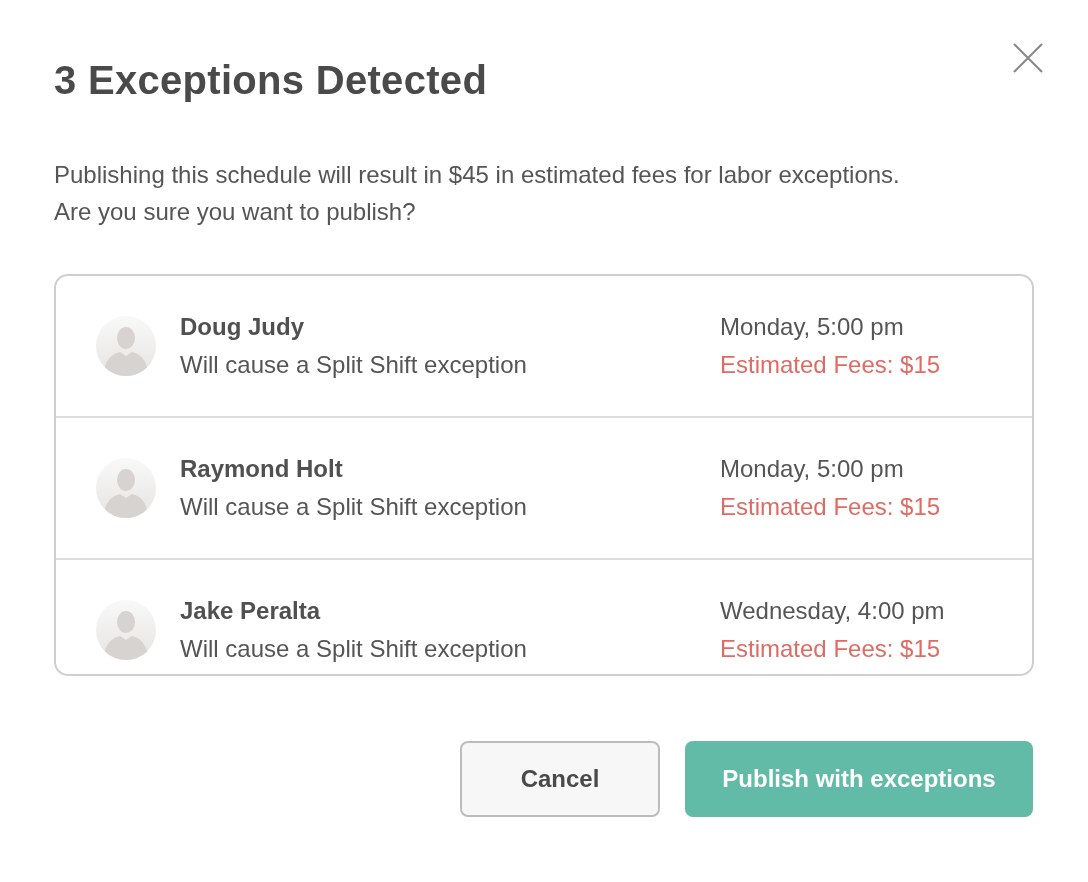  What do you see at coordinates (1028, 58) in the screenshot?
I see `close-icon` at bounding box center [1028, 58].